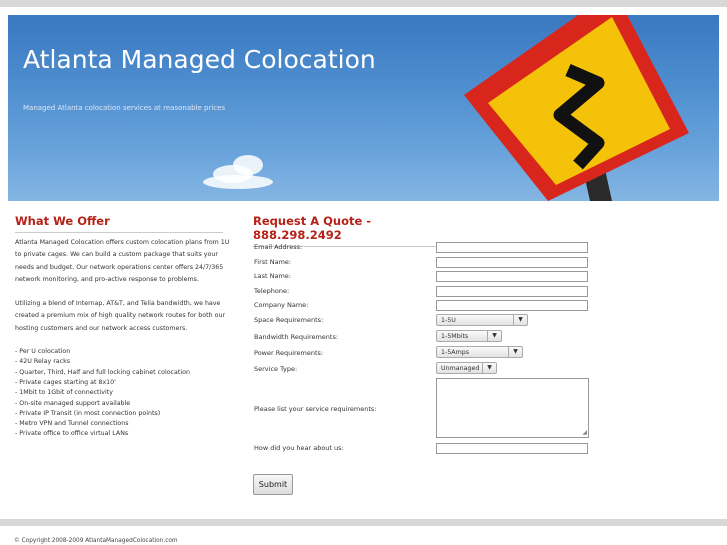 The image size is (727, 545). What do you see at coordinates (512, 276) in the screenshot?
I see `last-name-field` at bounding box center [512, 276].